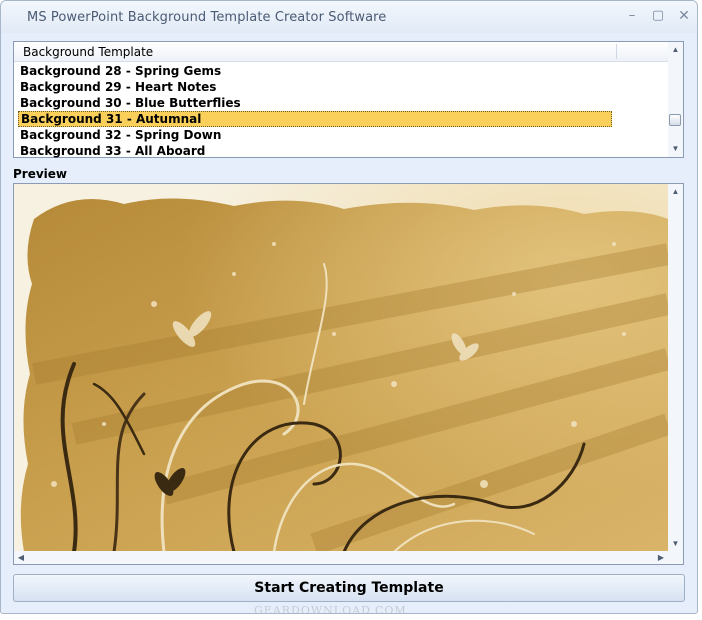 This screenshot has height=620, width=702. Describe the element at coordinates (341, 557) in the screenshot. I see `preview-horizontal-scrollbar: ◀ ▶` at that location.